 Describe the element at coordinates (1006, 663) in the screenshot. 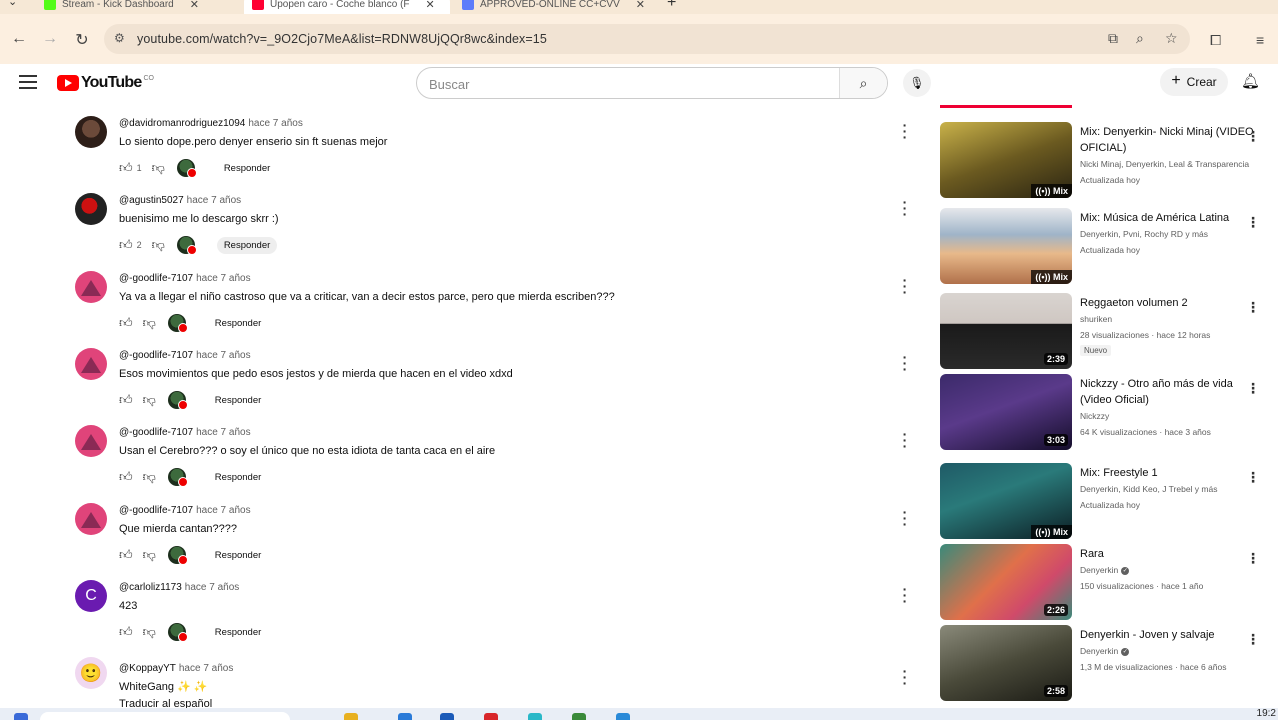

I see `video-thumbnail: 2:58` at that location.